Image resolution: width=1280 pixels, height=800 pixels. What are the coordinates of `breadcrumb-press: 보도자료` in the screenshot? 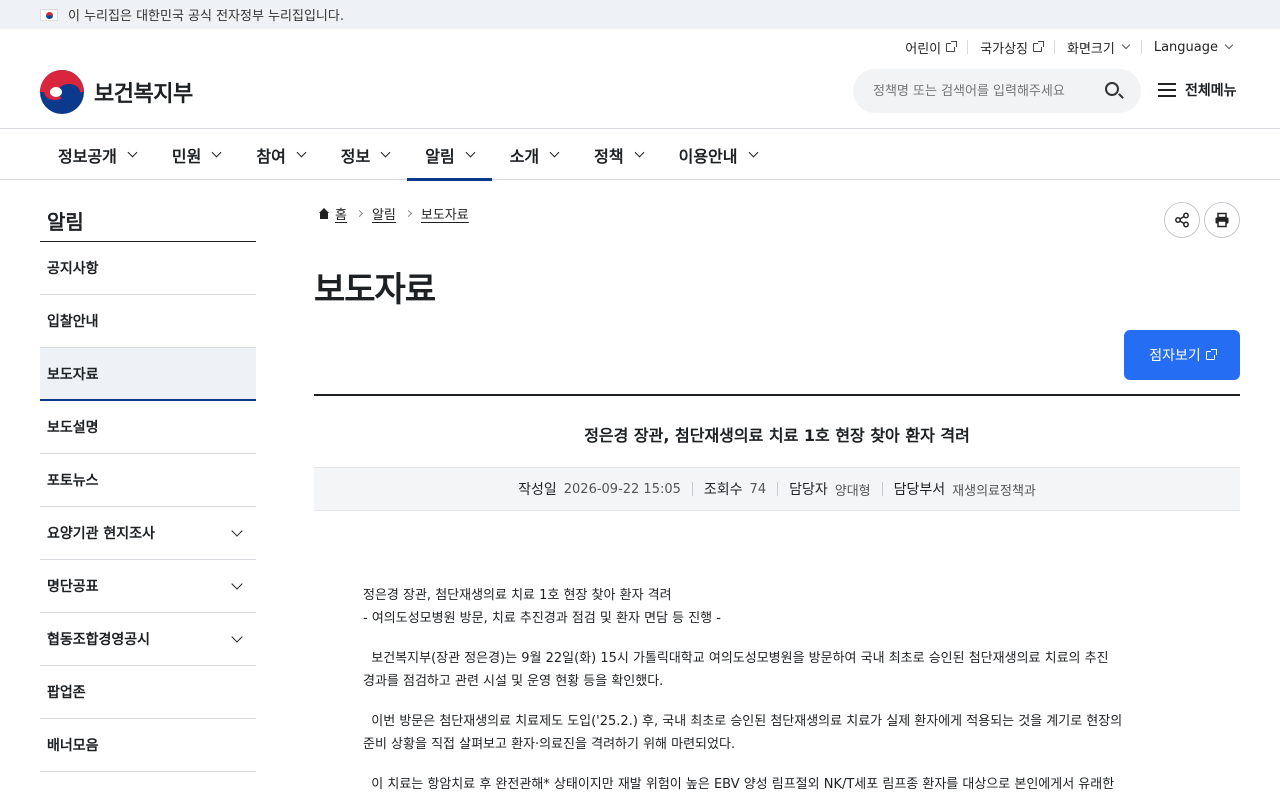 It's located at (445, 213).